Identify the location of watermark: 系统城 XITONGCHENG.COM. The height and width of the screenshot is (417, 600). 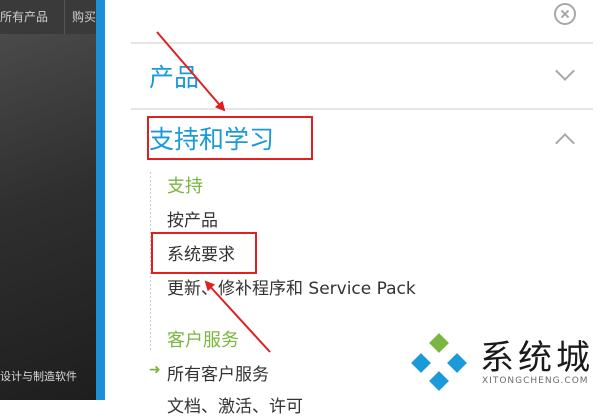
(503, 360).